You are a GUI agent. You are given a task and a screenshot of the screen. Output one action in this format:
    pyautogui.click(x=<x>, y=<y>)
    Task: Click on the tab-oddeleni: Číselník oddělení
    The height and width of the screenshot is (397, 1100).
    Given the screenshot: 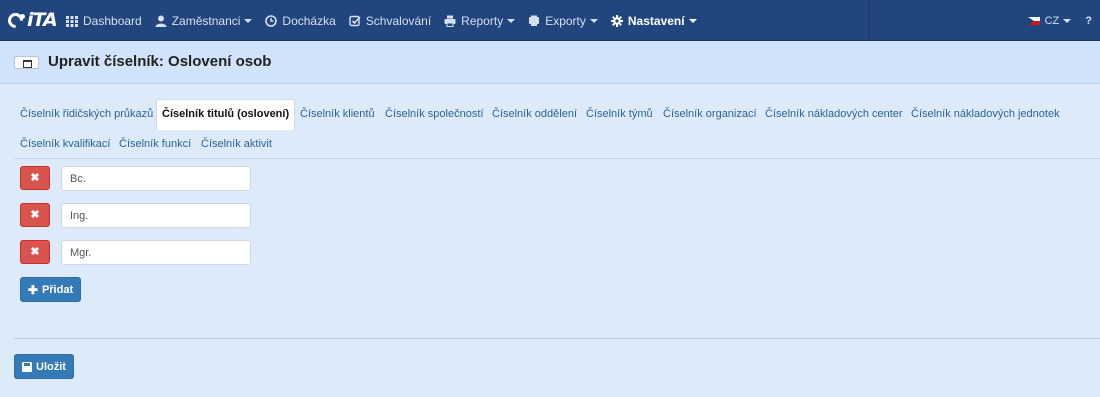 What is the action you would take?
    pyautogui.click(x=534, y=114)
    